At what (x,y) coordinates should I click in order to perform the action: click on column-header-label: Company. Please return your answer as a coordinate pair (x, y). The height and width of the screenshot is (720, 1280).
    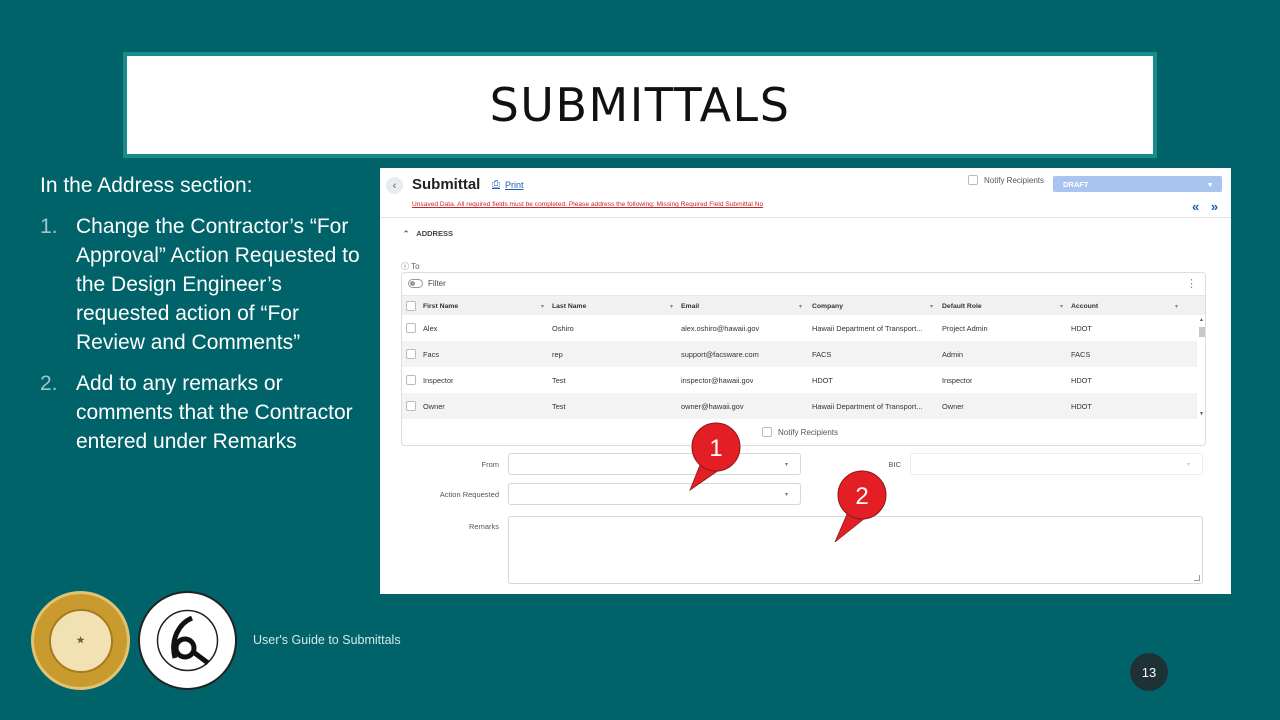
    Looking at the image, I should click on (827, 306).